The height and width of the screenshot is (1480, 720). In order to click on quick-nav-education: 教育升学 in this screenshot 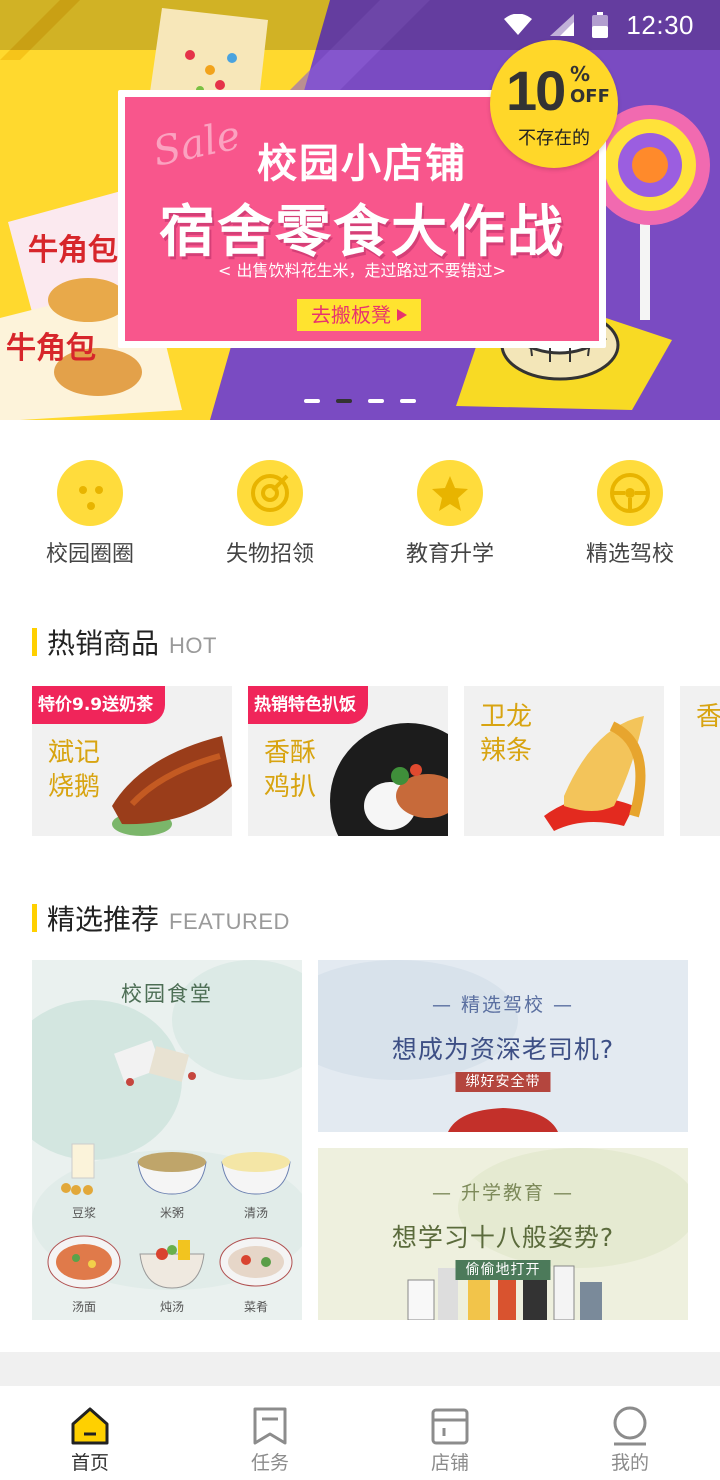, I will do `click(450, 514)`.